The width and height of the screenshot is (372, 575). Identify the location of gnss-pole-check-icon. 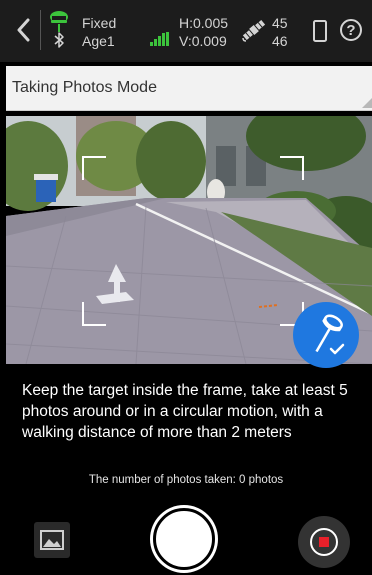
(330, 334).